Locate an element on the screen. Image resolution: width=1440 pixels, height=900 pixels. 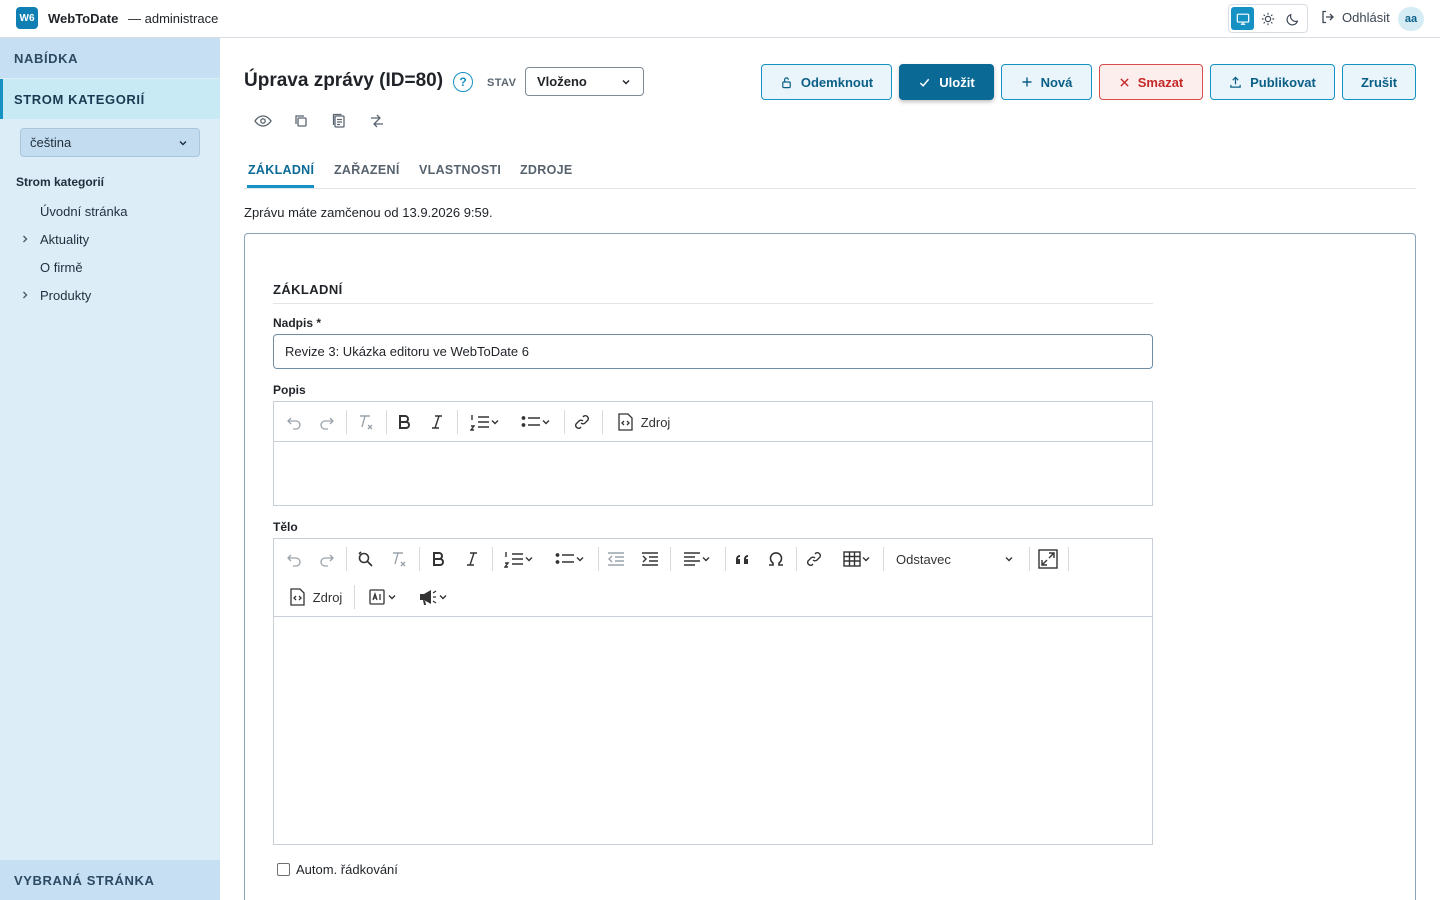
link-icon is located at coordinates (814, 559).